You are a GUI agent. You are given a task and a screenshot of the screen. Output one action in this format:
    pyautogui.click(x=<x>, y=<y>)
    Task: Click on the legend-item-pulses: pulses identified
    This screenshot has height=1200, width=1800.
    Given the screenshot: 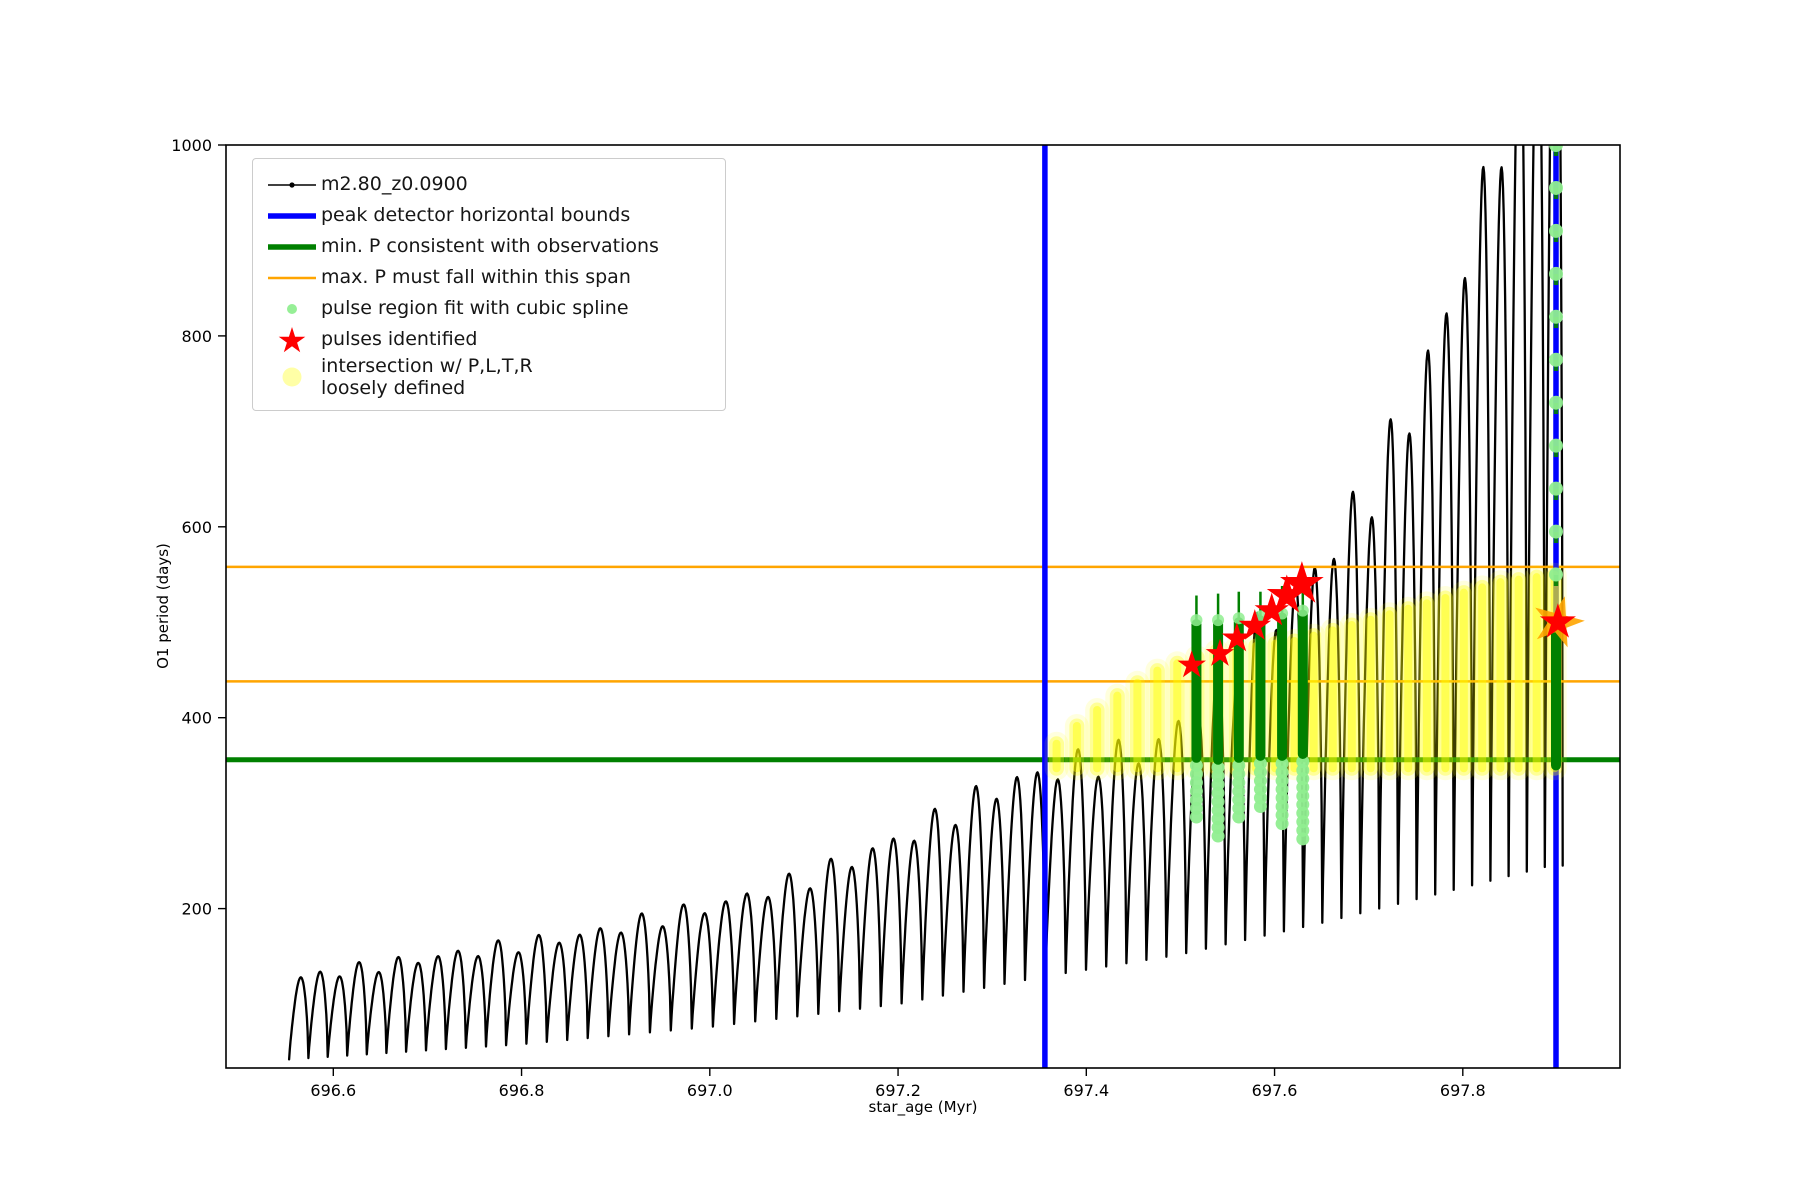 What is the action you would take?
    pyautogui.click(x=487, y=339)
    